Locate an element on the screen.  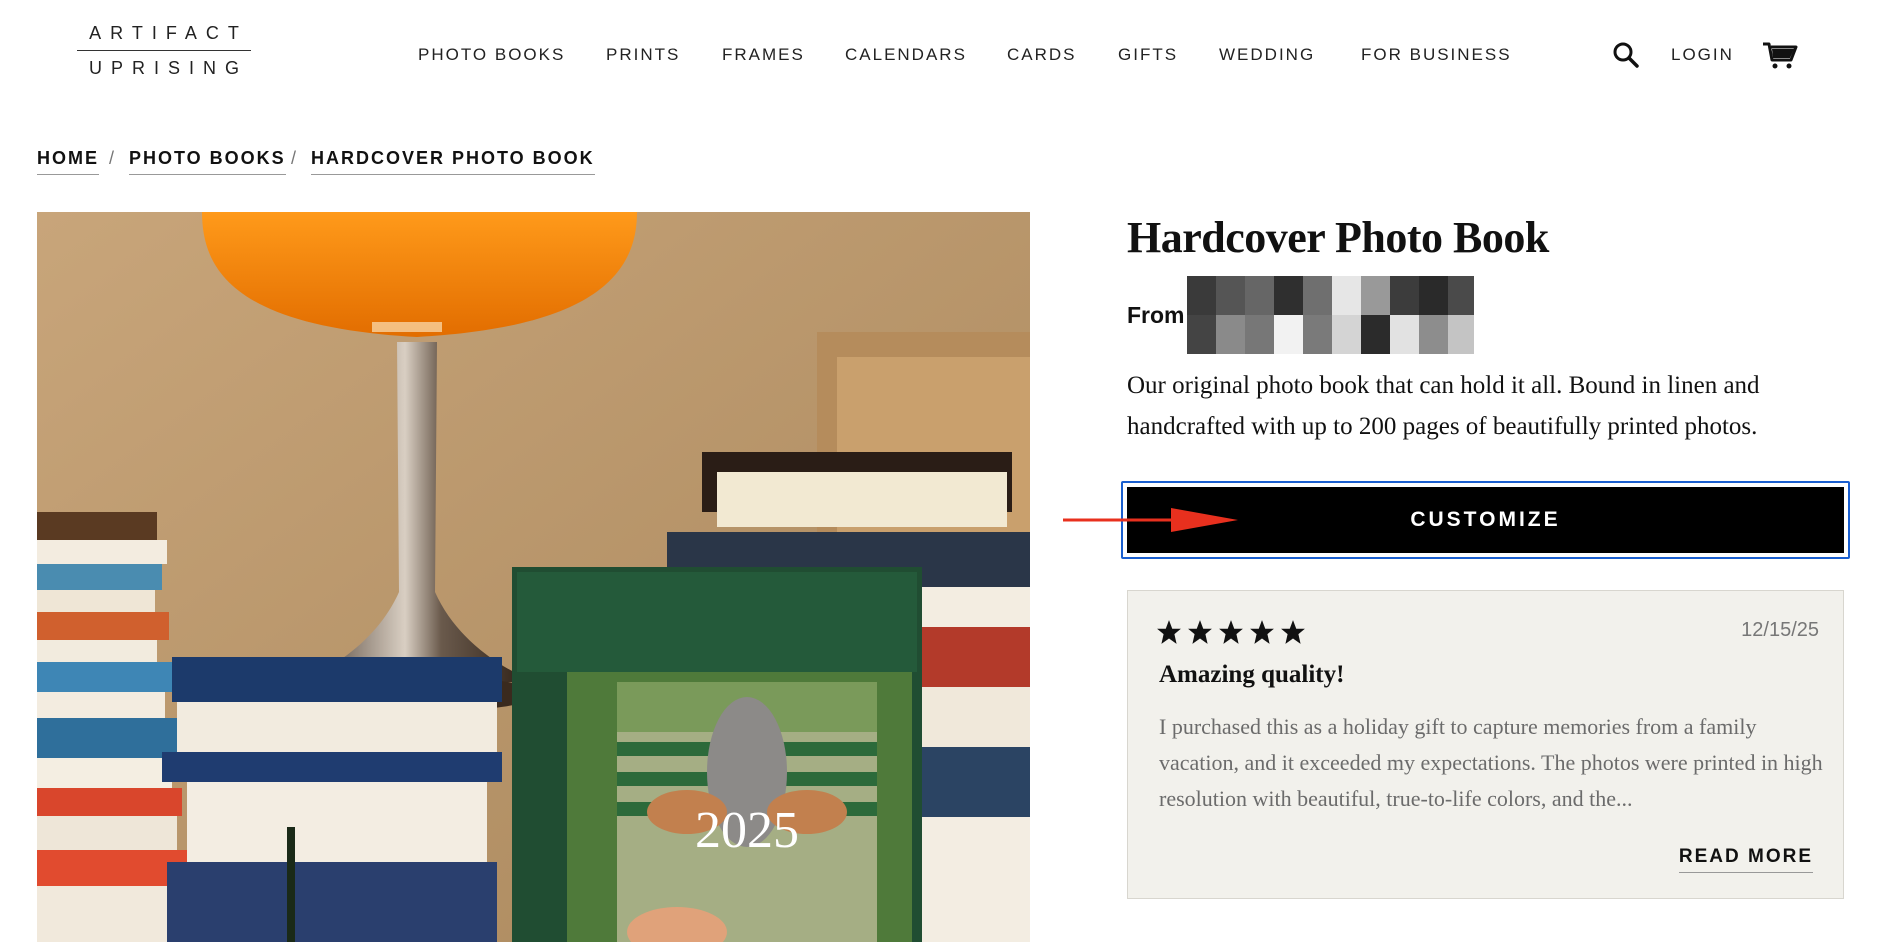
read-more-link: READ MORE is located at coordinates (1745, 859).